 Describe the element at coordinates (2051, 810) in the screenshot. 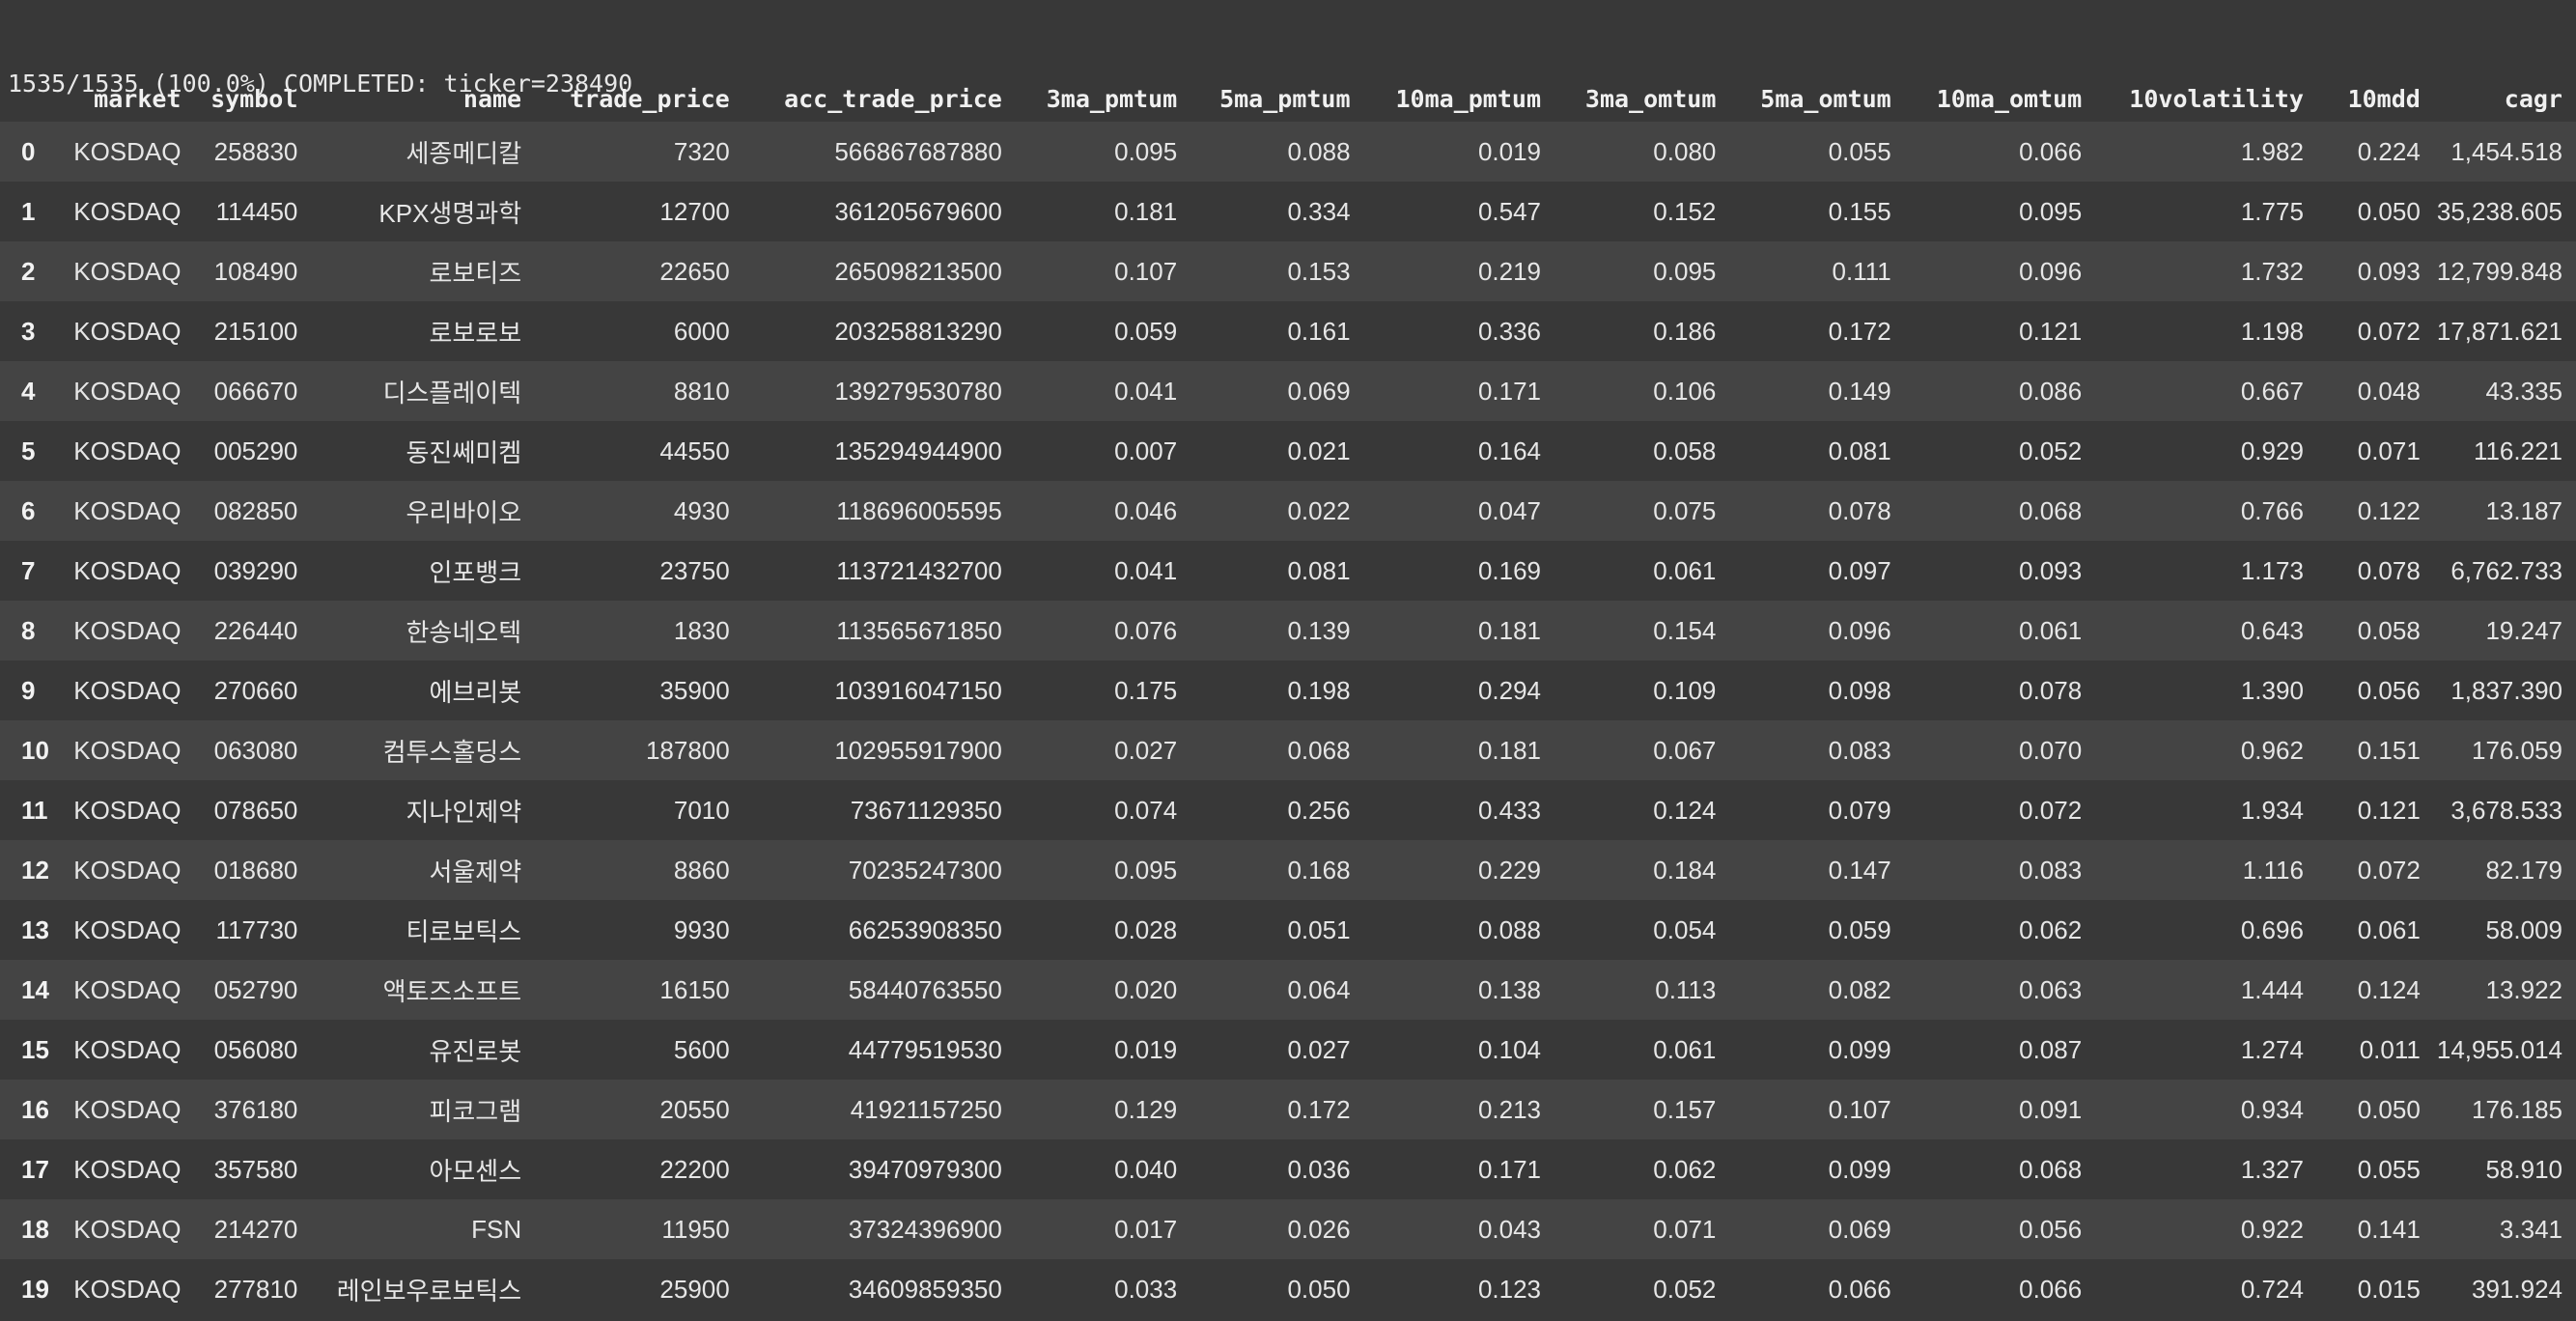

I see `cell-10ma-omtum: 0.072` at that location.